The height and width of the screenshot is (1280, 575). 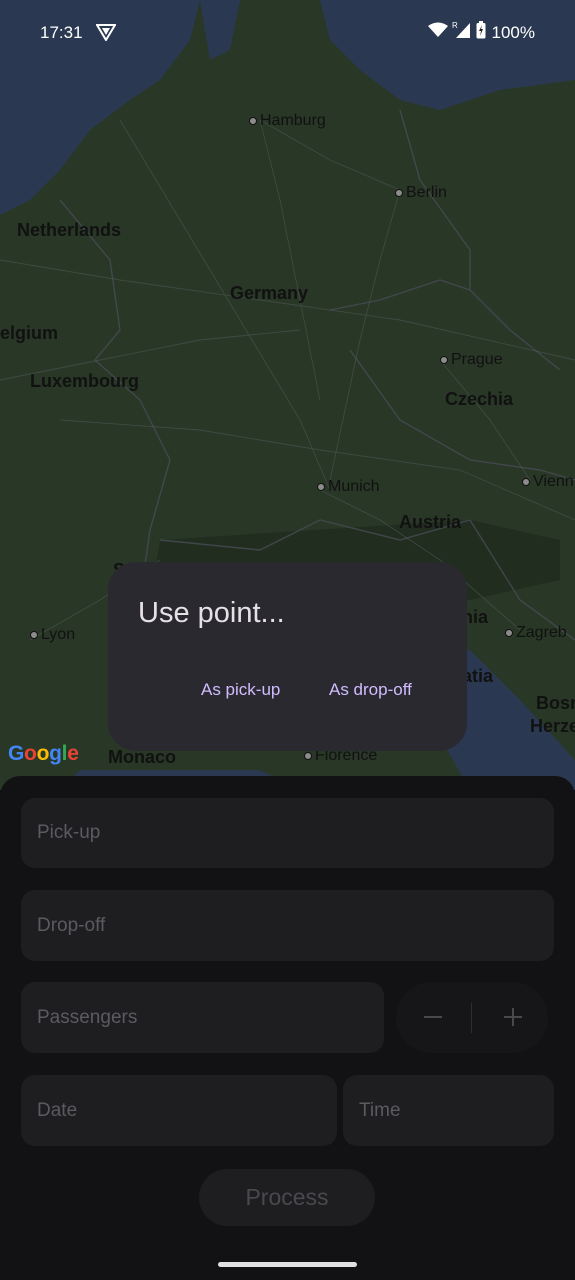 What do you see at coordinates (71, 925) in the screenshot?
I see `dropoff-placeholder: Drop-off` at bounding box center [71, 925].